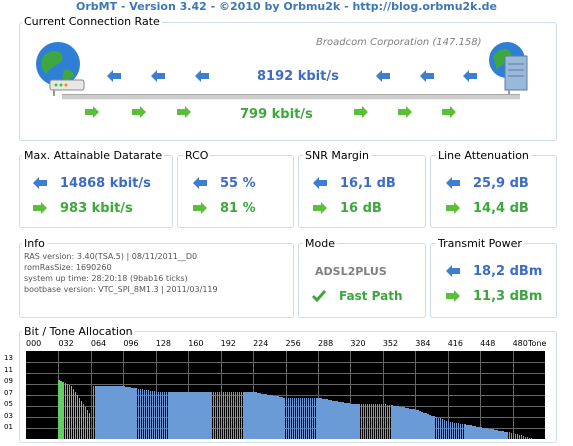 The image size is (573, 446). What do you see at coordinates (423, 343) in the screenshot?
I see `x-tick-label: 384` at bounding box center [423, 343].